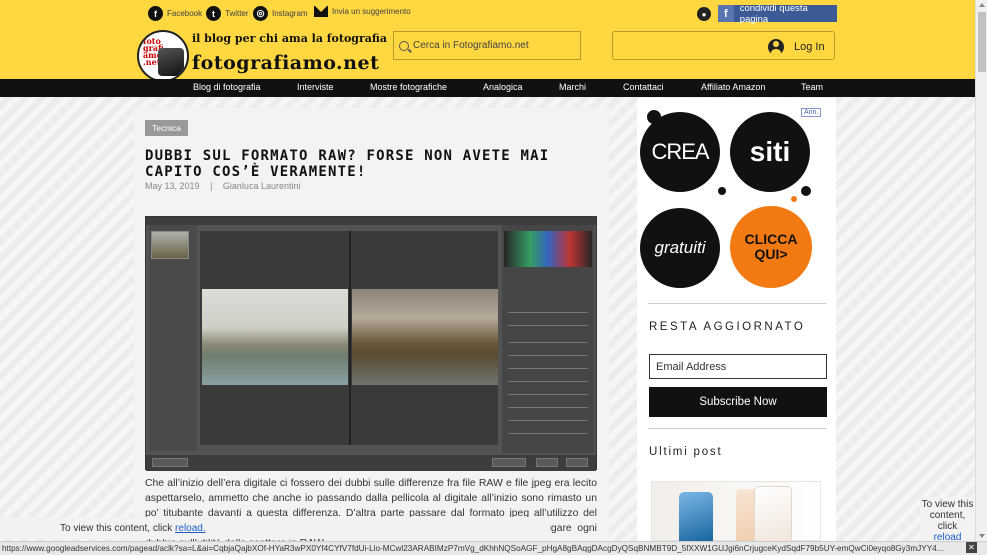 The image size is (987, 555). Describe the element at coordinates (971, 547) in the screenshot. I see `close-icon: ✕` at that location.